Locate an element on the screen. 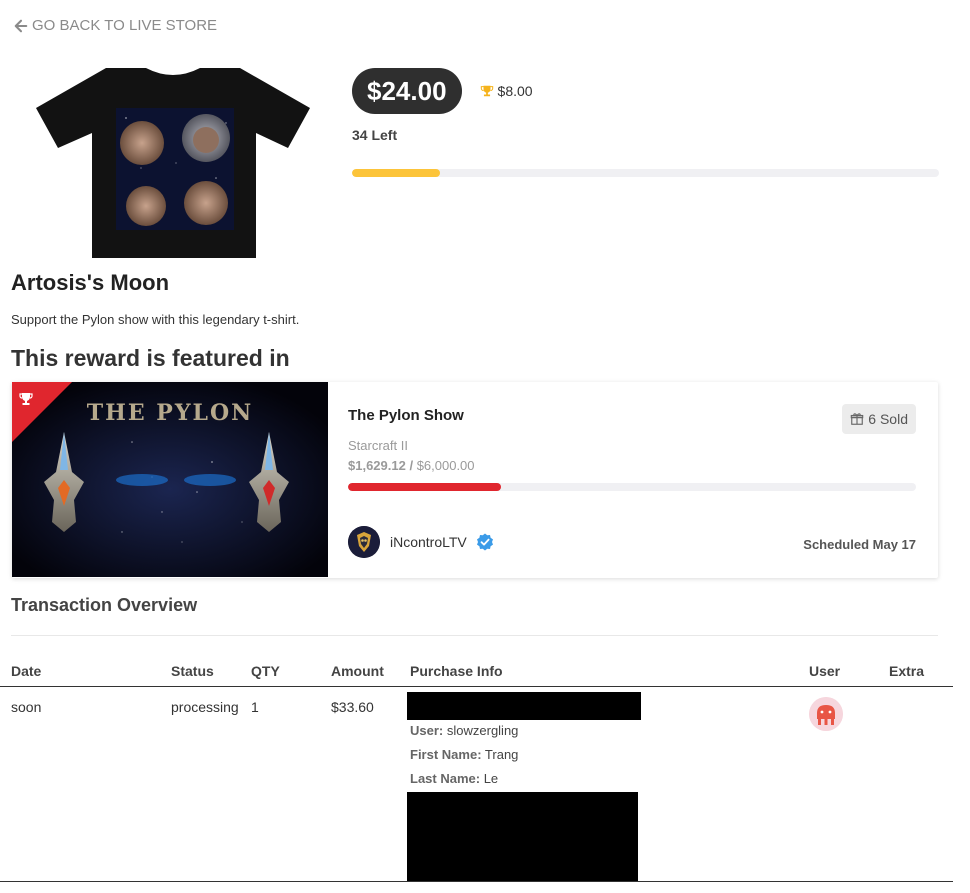  raise-progress-fill is located at coordinates (425, 487).